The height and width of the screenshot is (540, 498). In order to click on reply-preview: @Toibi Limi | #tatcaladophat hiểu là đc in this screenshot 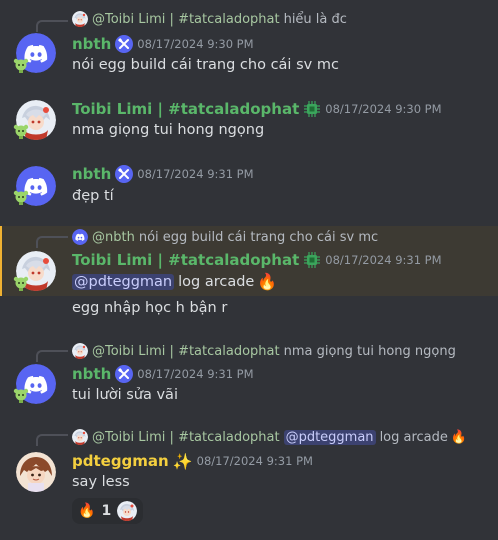, I will do `click(209, 19)`.